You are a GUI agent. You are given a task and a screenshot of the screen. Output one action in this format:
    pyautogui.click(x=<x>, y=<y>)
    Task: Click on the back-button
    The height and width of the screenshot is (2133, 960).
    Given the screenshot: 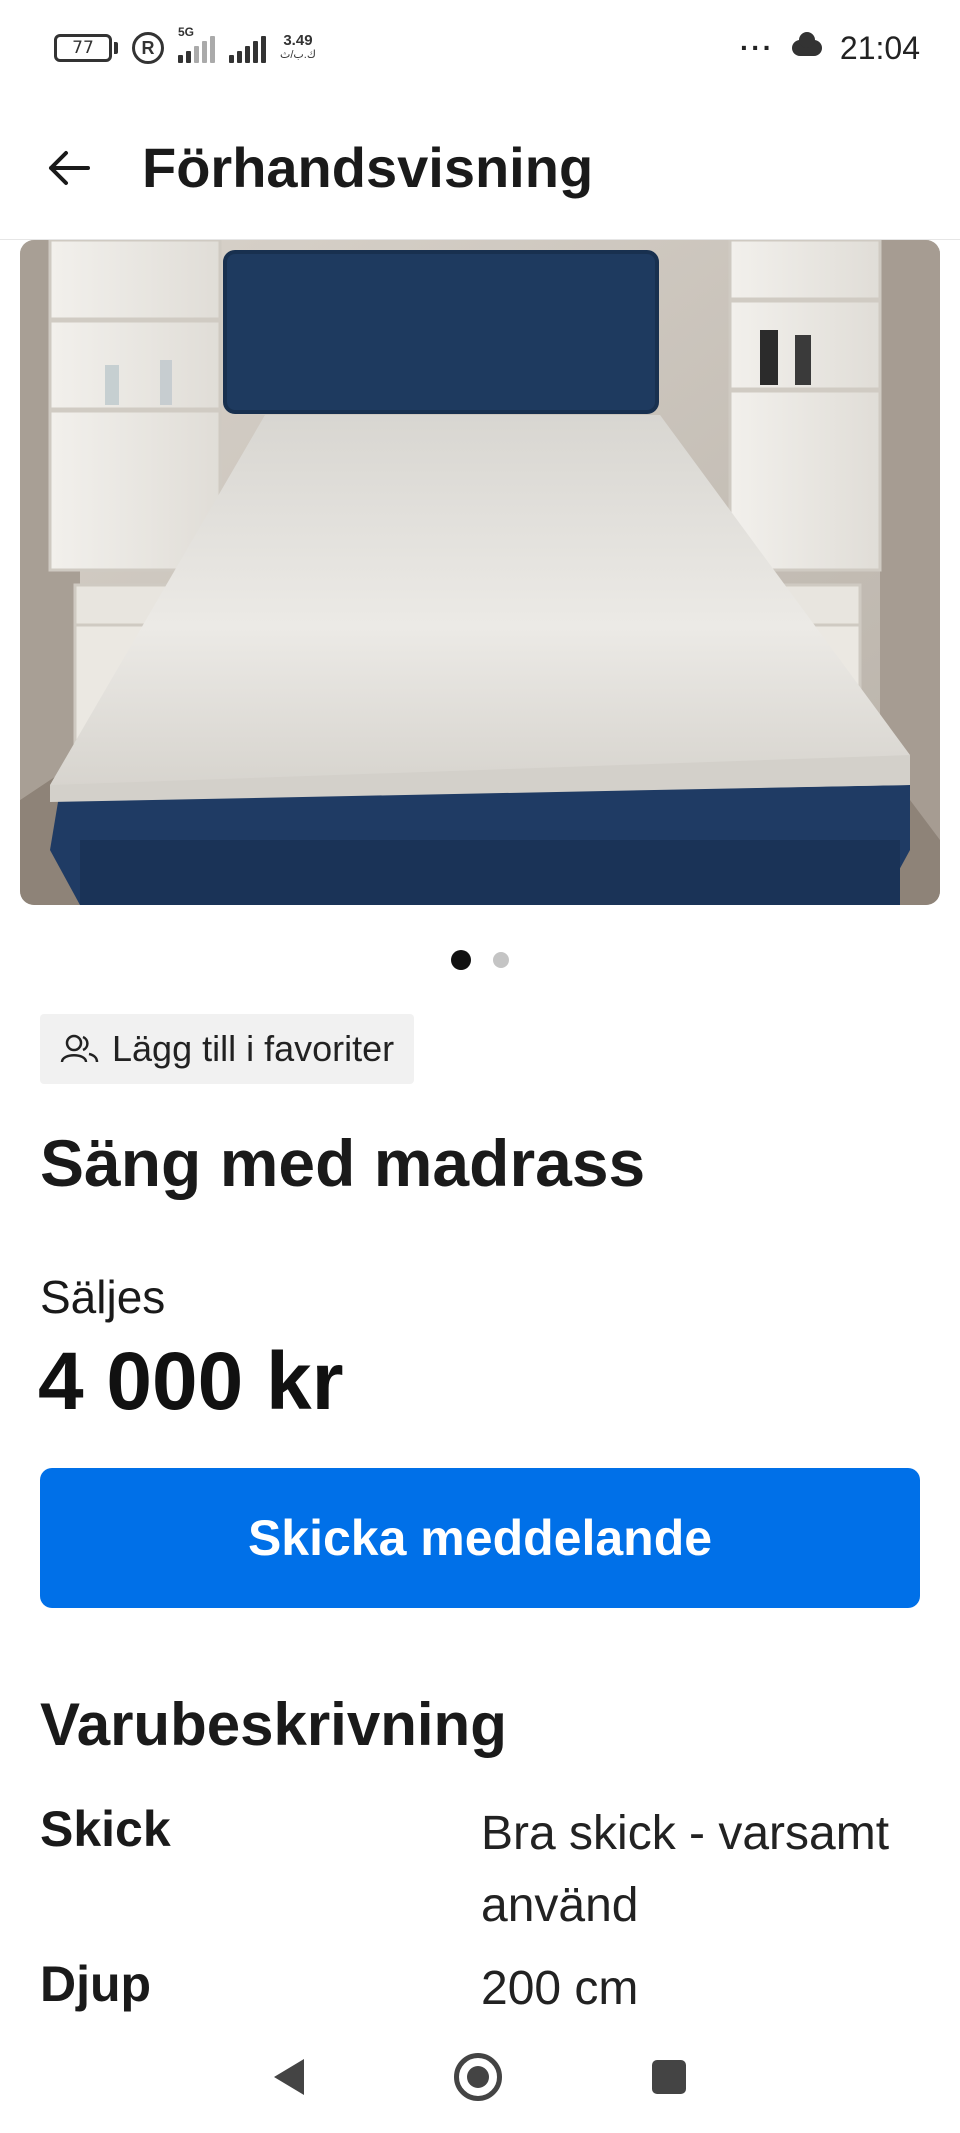 What is the action you would take?
    pyautogui.click(x=68, y=168)
    